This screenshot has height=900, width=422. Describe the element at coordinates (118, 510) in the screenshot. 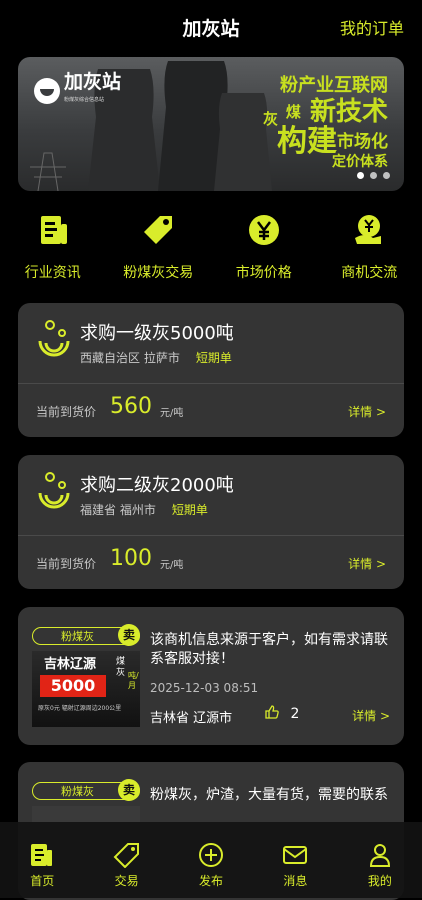

I see `request-location: 福建省 福州市` at that location.